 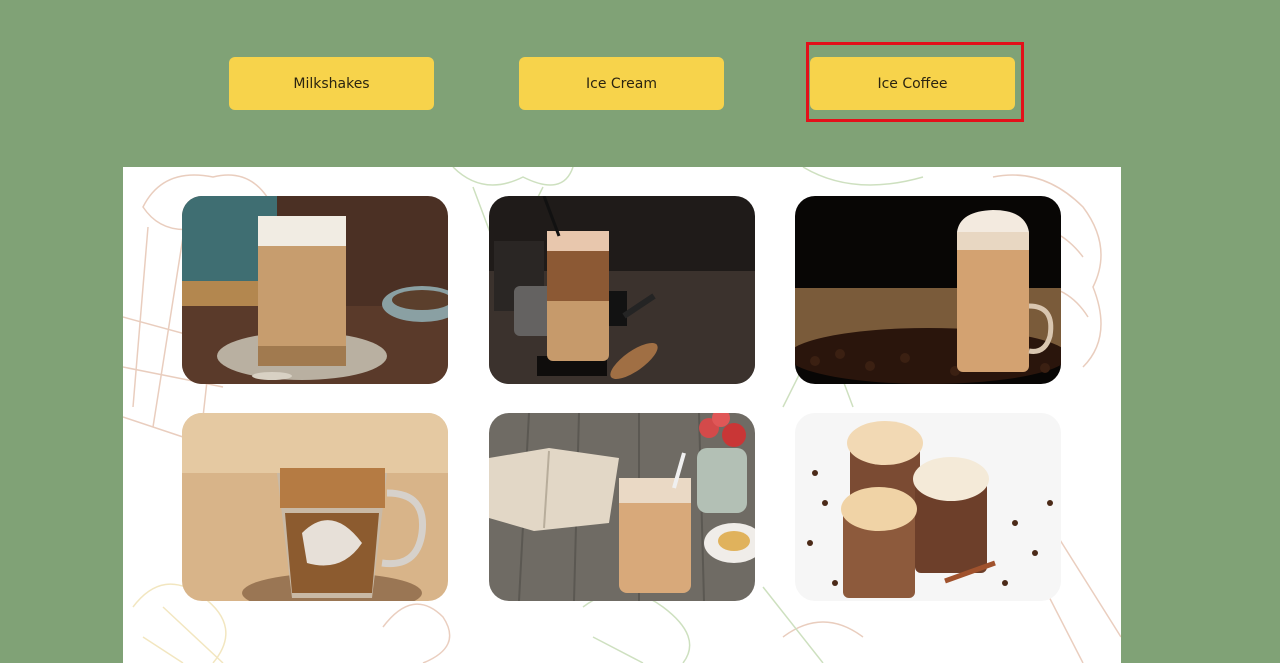 I want to click on tab-milkshakes: Milkshakes, so click(x=331, y=83).